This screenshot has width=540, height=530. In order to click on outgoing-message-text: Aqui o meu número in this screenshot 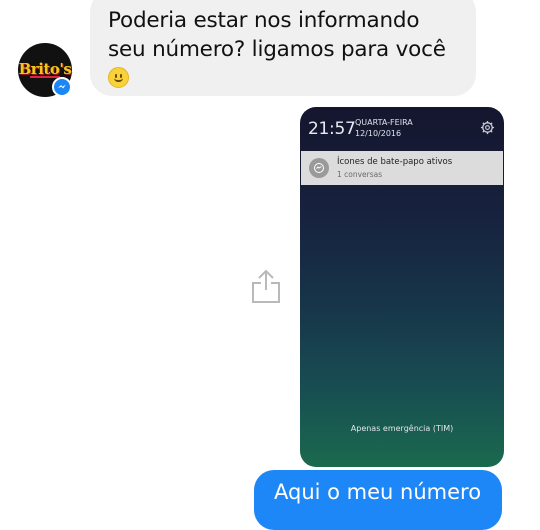, I will do `click(378, 492)`.